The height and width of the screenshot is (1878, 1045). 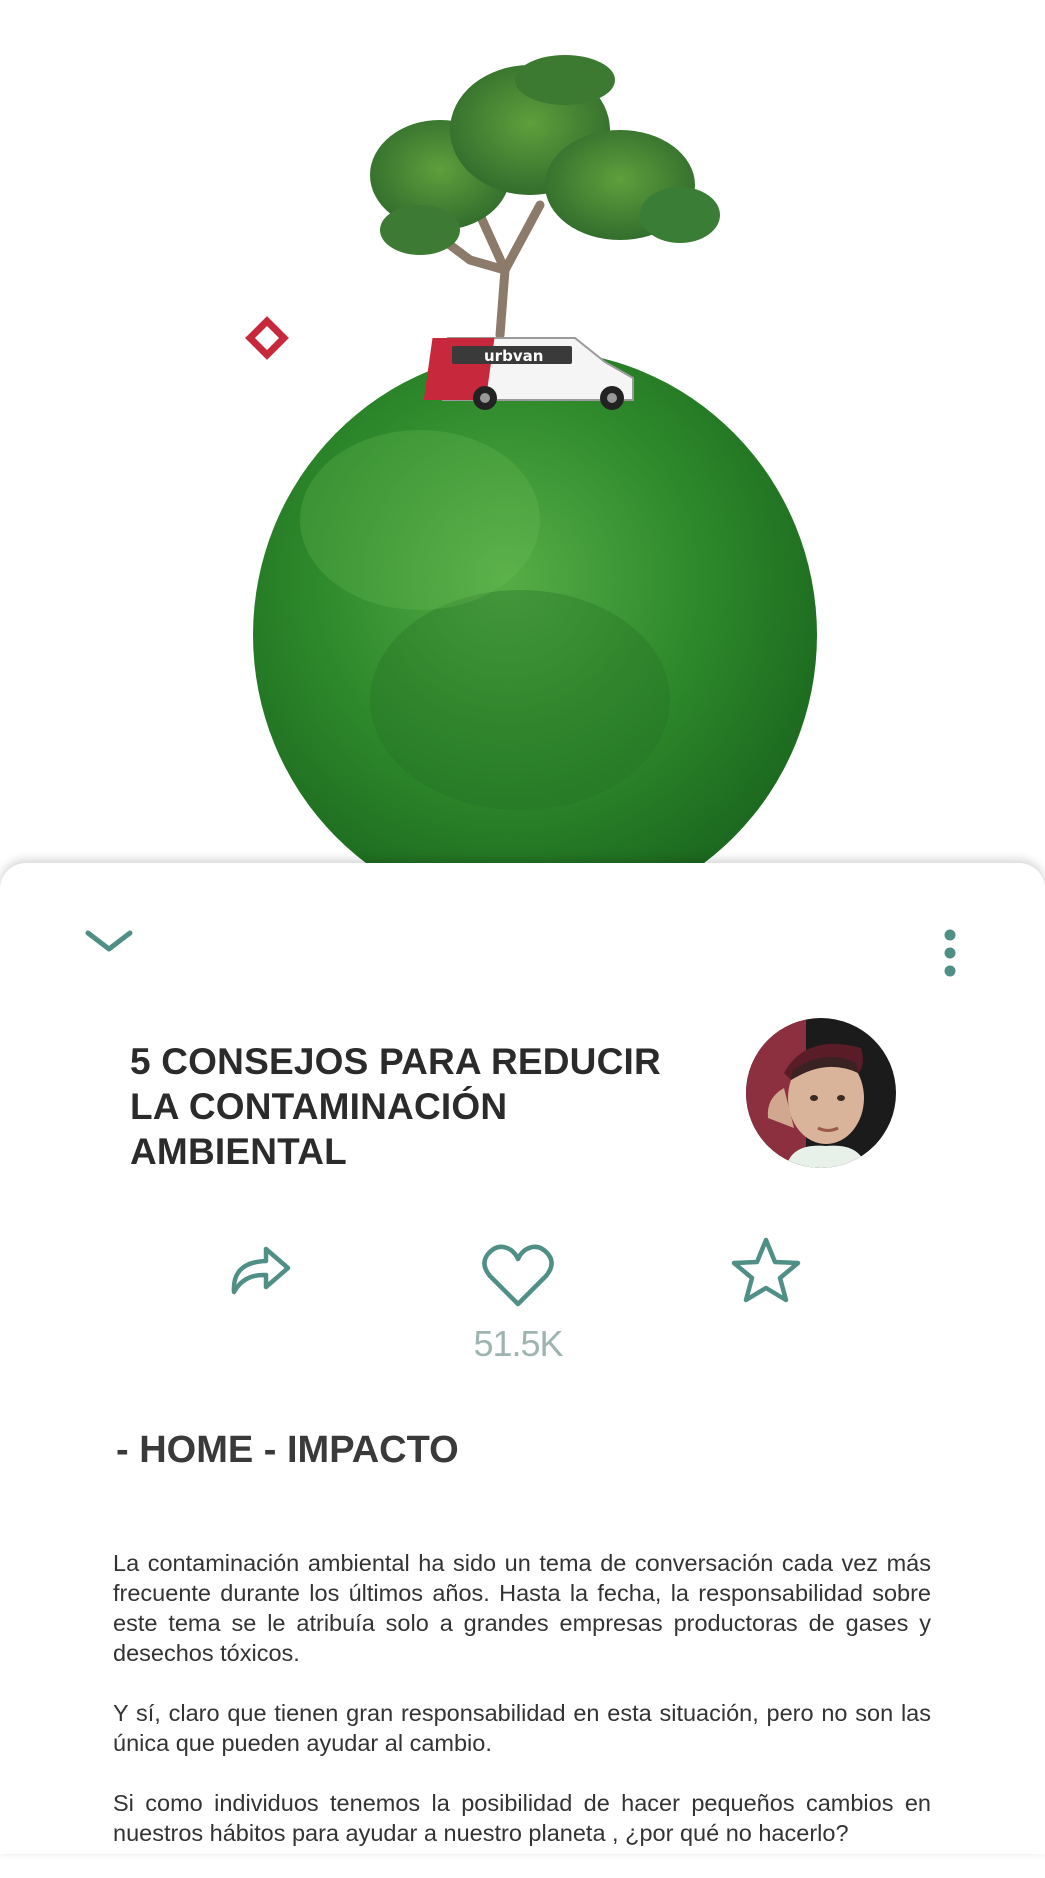 I want to click on breadcrumb: - HOME - IMPACTO, so click(x=287, y=1450).